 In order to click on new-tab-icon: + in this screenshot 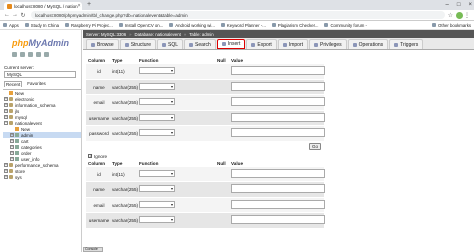, I will do `click(89, 4)`.